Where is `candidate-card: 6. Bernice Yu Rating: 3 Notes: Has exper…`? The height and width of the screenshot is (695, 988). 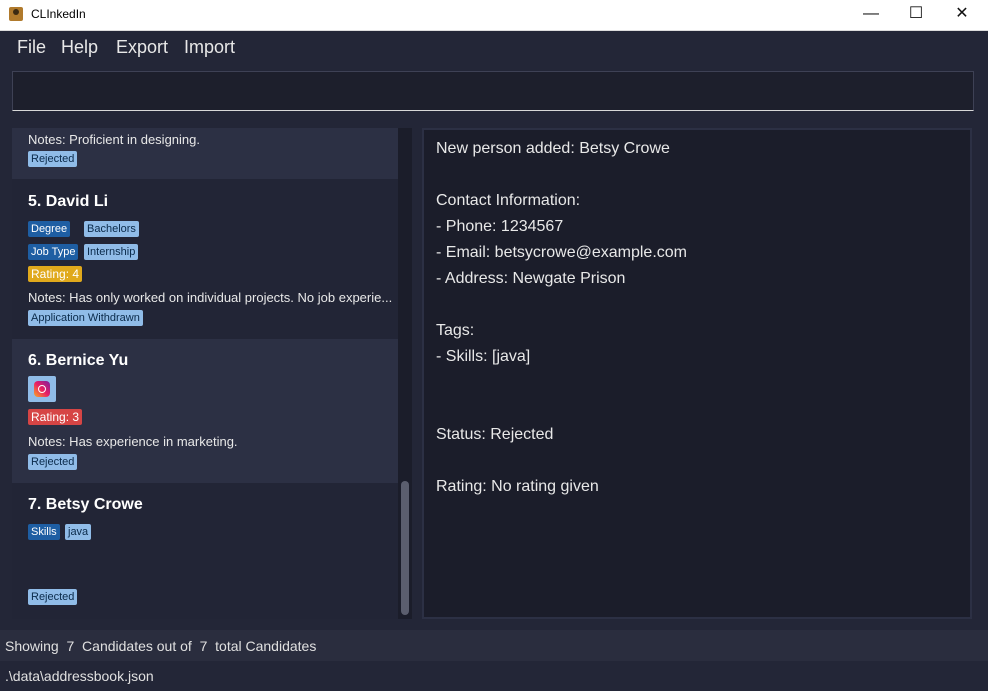 candidate-card: 6. Bernice Yu Rating: 3 Notes: Has exper… is located at coordinates (205, 411).